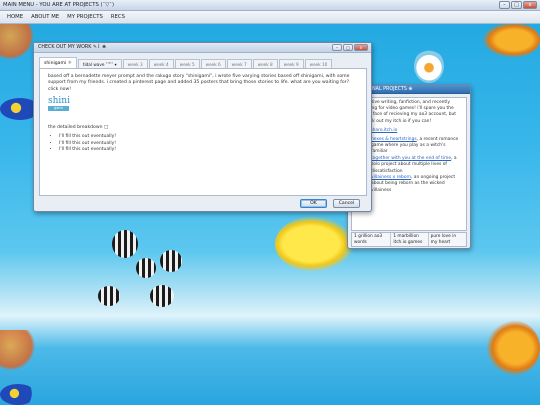 The height and width of the screenshot is (405, 540). What do you see at coordinates (318, 63) in the screenshot?
I see `tab-week-10: week 10` at bounding box center [318, 63].